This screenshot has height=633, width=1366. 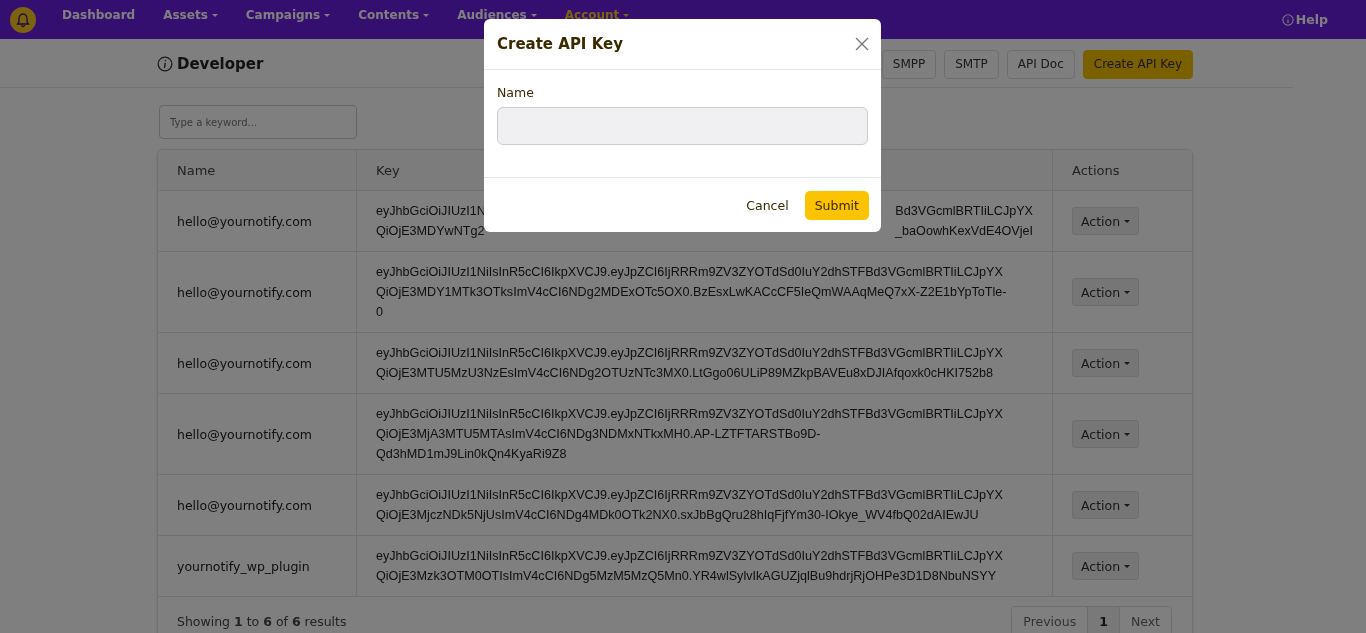 I want to click on key-text: QiOjE3MjA3MTU5MTAsImV4cCI6NDg3NDMxNTkxMH0.AP-LZTFTARSTBo9D-, so click(x=598, y=434).